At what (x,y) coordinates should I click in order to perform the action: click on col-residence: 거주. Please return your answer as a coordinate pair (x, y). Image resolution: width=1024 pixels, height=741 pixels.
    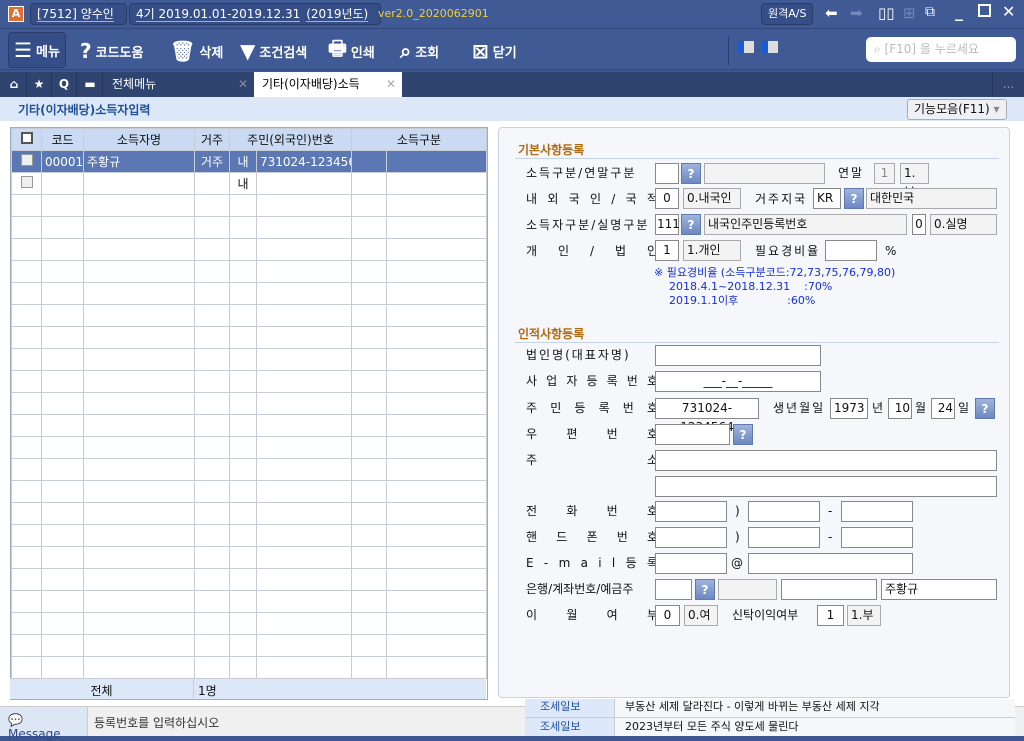
    Looking at the image, I should click on (212, 139).